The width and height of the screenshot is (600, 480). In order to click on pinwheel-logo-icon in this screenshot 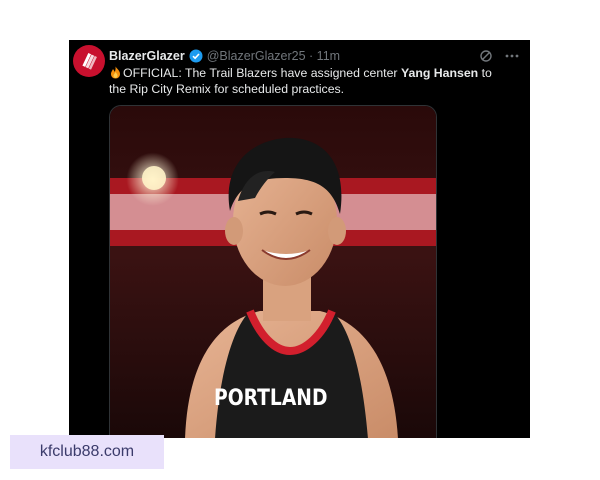, I will do `click(89, 61)`.